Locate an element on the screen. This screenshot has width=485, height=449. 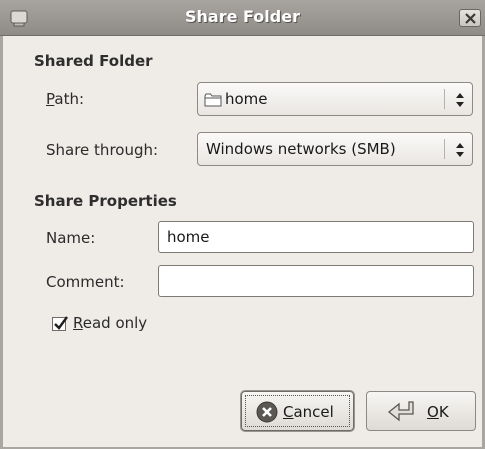
close-icon is located at coordinates (470, 18).